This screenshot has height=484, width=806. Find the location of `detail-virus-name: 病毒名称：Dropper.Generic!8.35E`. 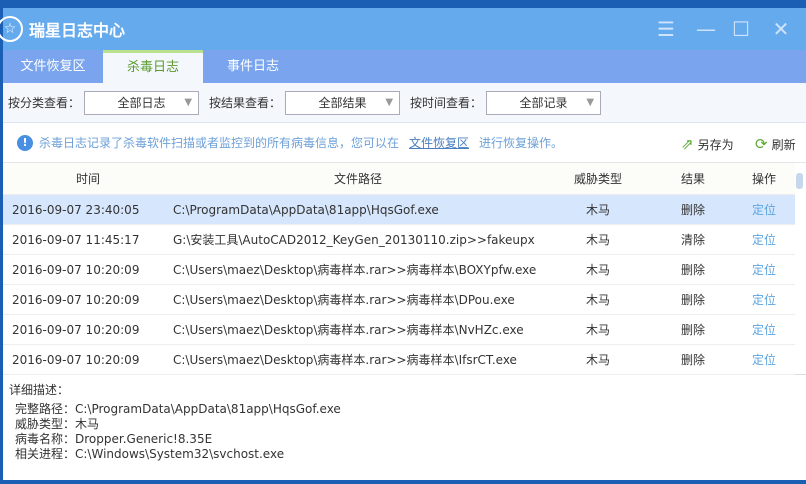

detail-virus-name: 病毒名称：Dropper.Generic!8.35E is located at coordinates (114, 439).